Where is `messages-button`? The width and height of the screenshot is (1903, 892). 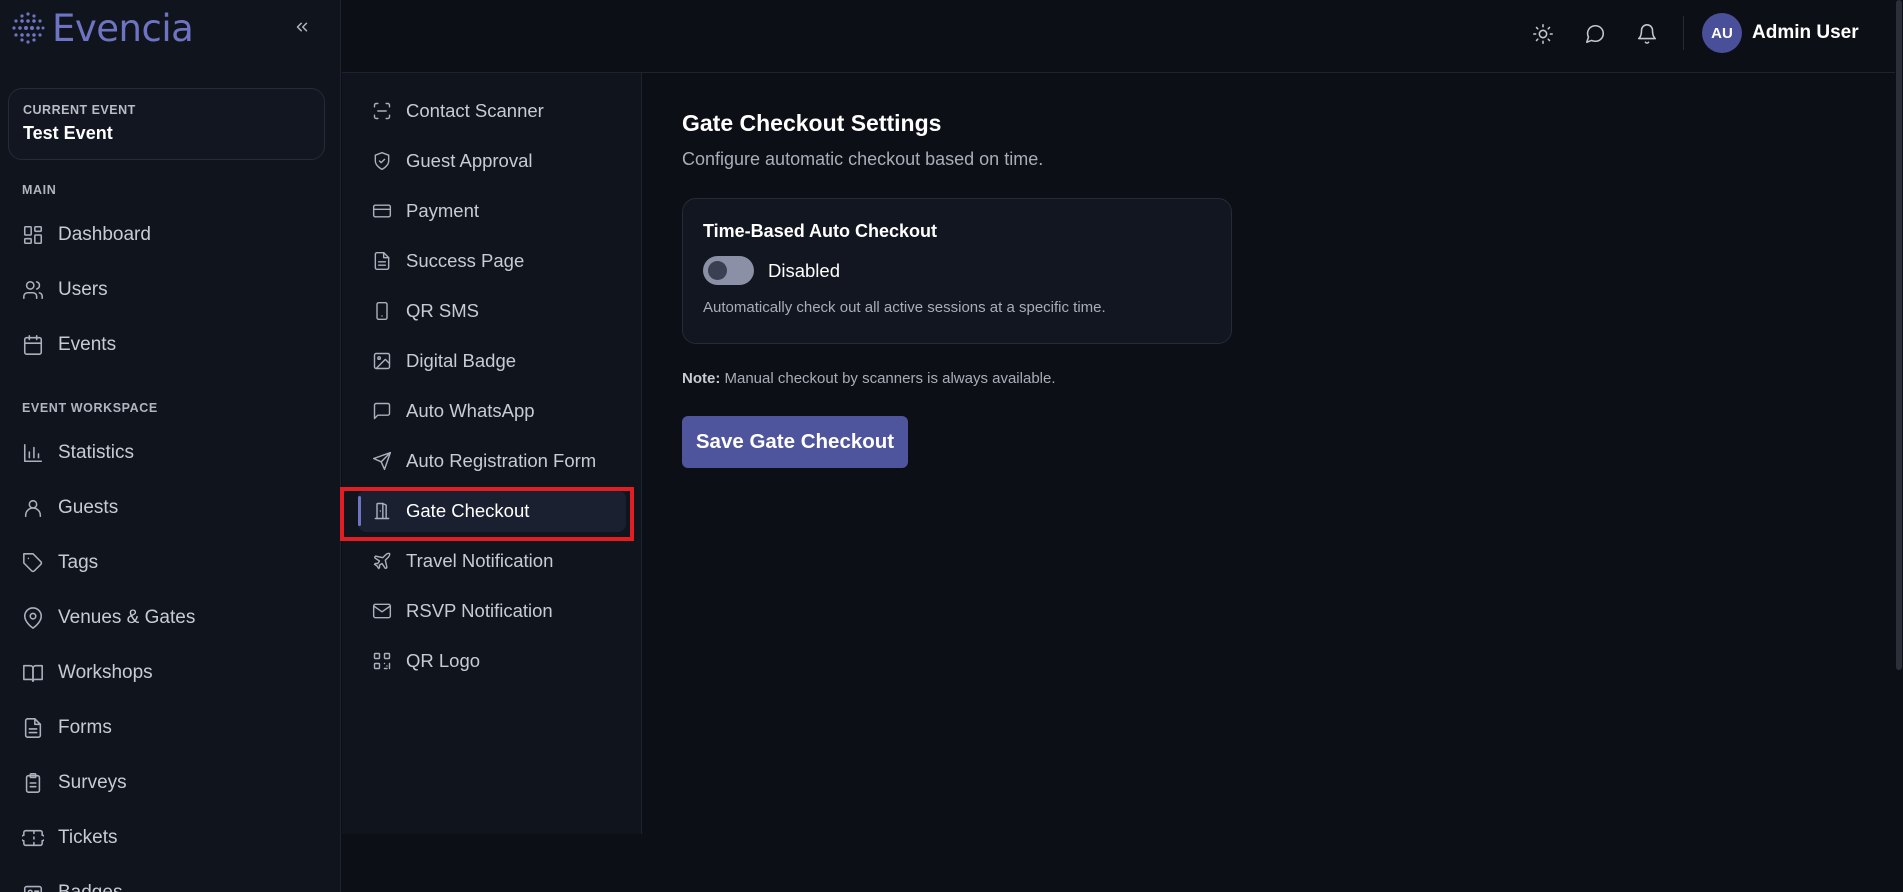 messages-button is located at coordinates (1595, 34).